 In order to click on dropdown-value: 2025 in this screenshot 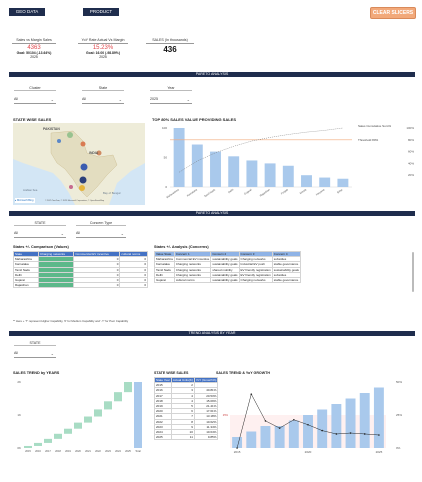, I will do `click(154, 99)`.